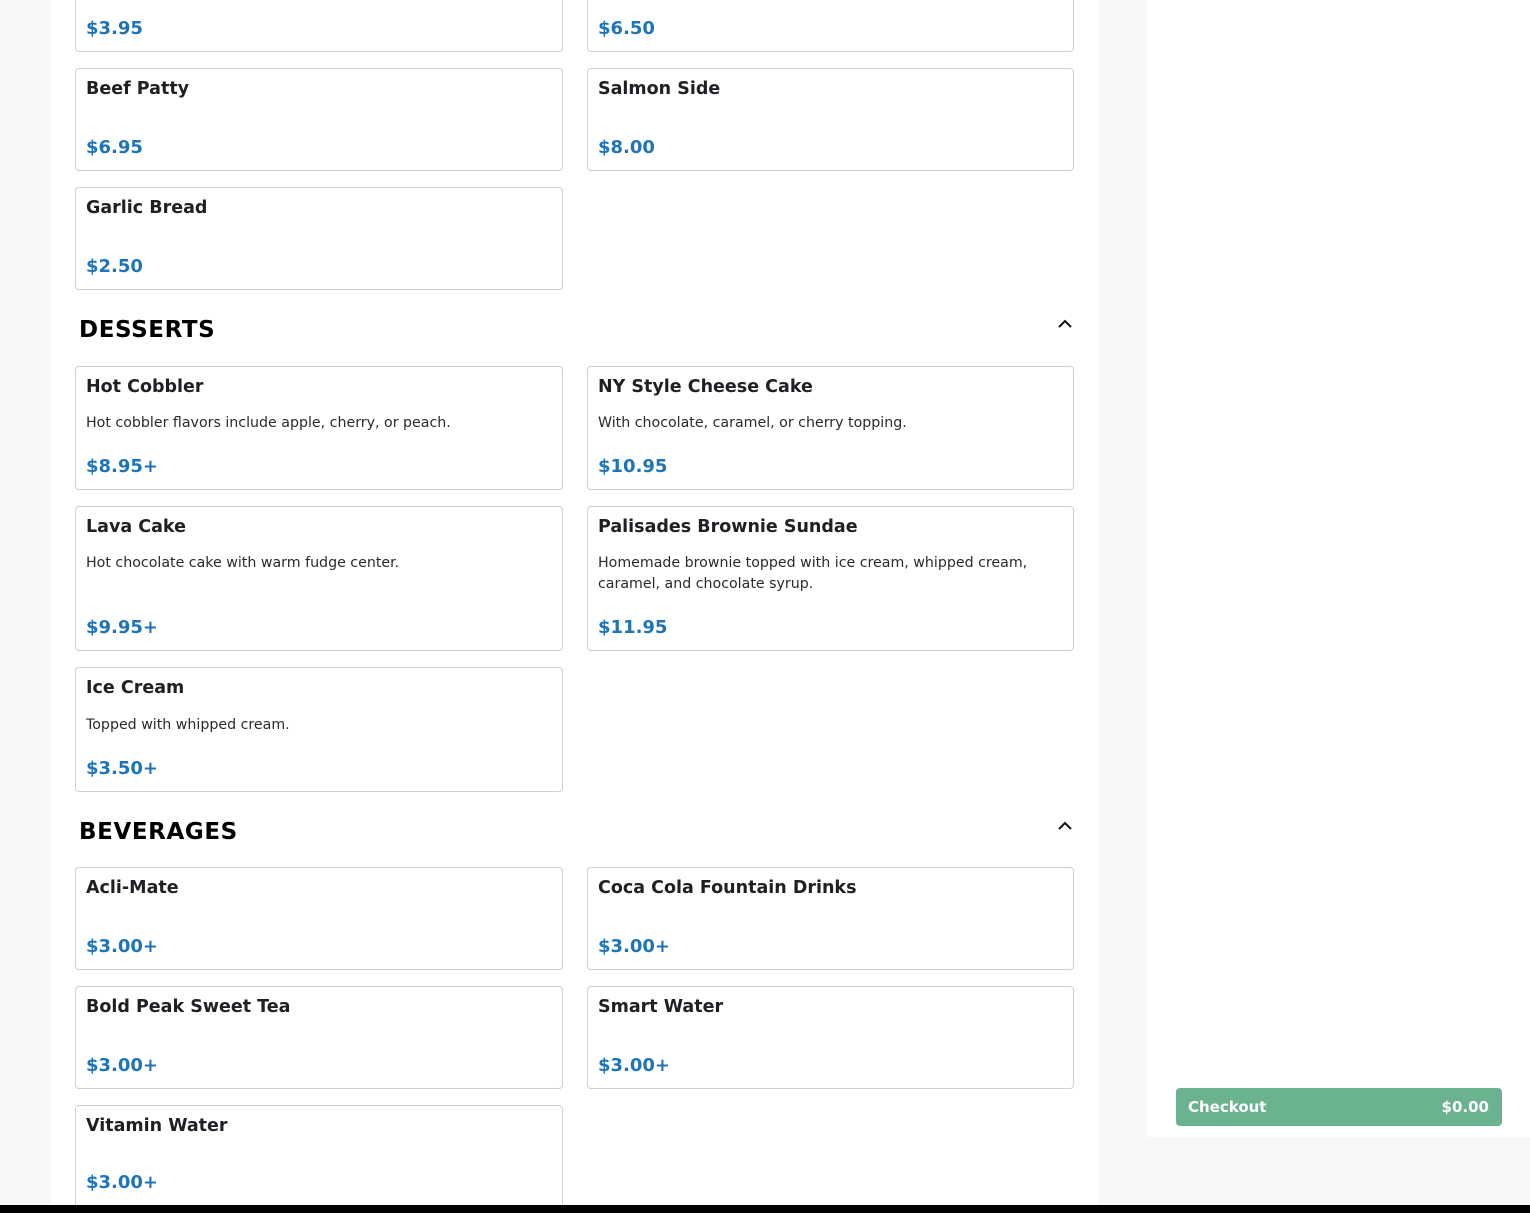  I want to click on menu-item-title: Salmon Side, so click(659, 89).